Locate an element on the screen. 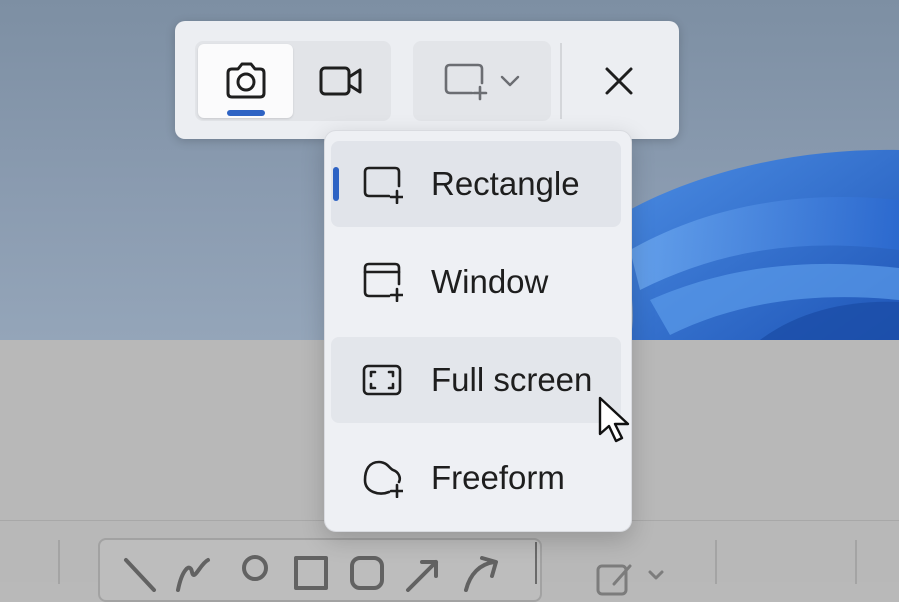 This screenshot has height=602, width=899. mouse-pointer-icon is located at coordinates (614, 419).